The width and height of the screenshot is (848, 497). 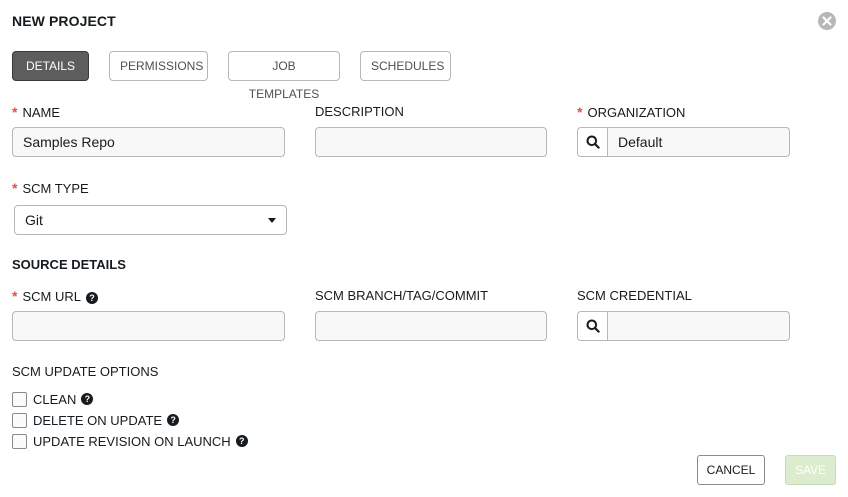 What do you see at coordinates (64, 21) in the screenshot?
I see `dialog-title: NEW PROJECT` at bounding box center [64, 21].